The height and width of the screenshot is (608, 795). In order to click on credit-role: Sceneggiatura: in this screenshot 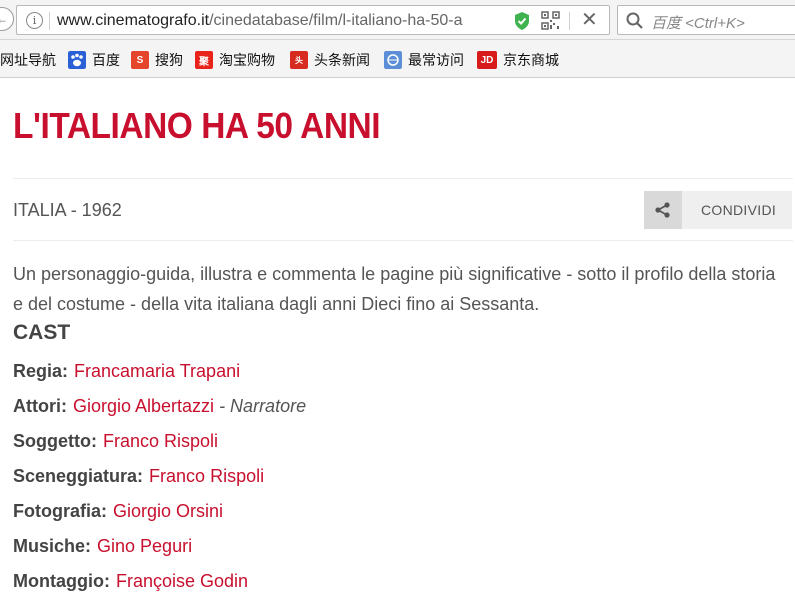, I will do `click(78, 476)`.